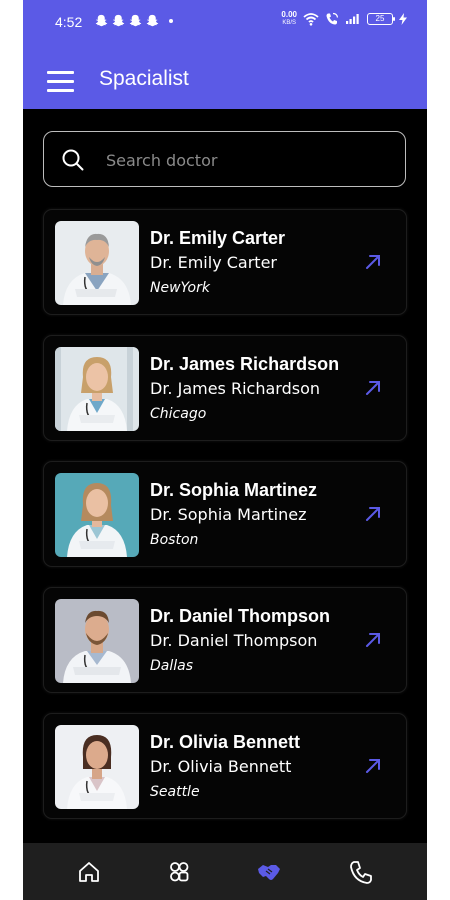 This screenshot has height=900, width=450. Describe the element at coordinates (61, 81) in the screenshot. I see `hamburger-menu-icon` at that location.